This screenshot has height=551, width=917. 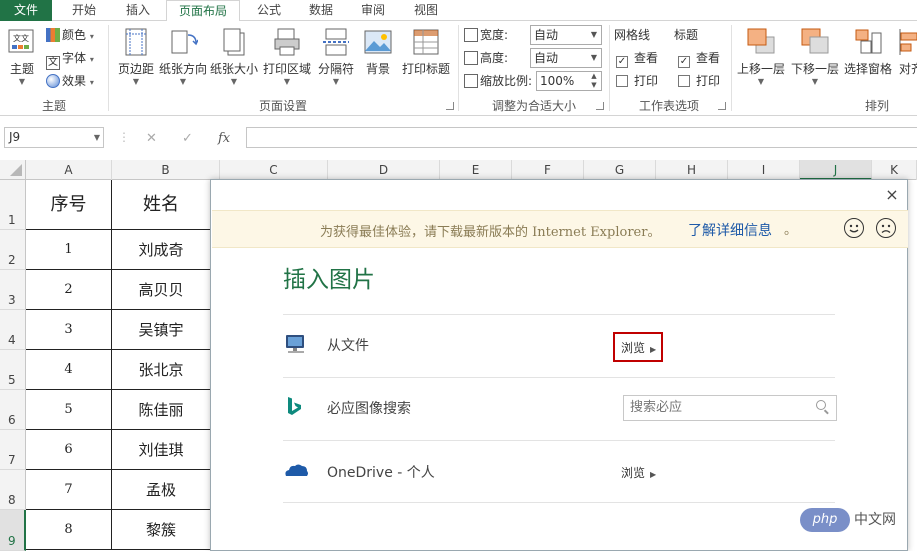 I want to click on scale-spinner: 100% ▲ ▼, so click(x=569, y=81).